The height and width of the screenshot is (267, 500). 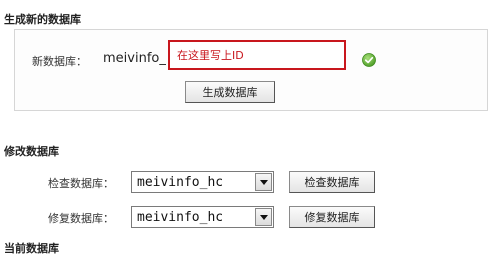 What do you see at coordinates (332, 182) in the screenshot?
I see `check-db-button: 检查数据库` at bounding box center [332, 182].